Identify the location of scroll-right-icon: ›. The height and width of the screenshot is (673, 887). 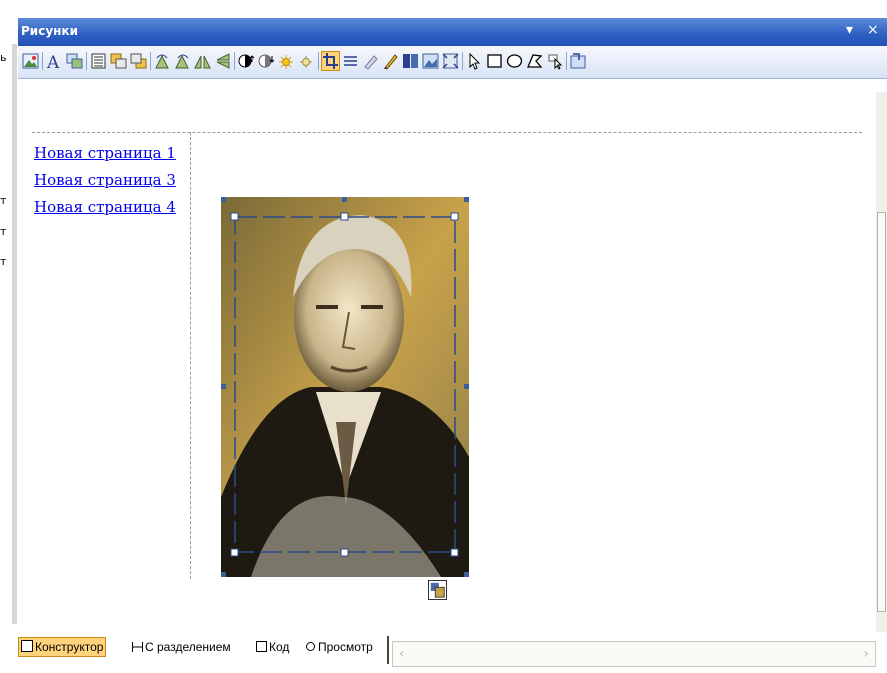
(866, 654).